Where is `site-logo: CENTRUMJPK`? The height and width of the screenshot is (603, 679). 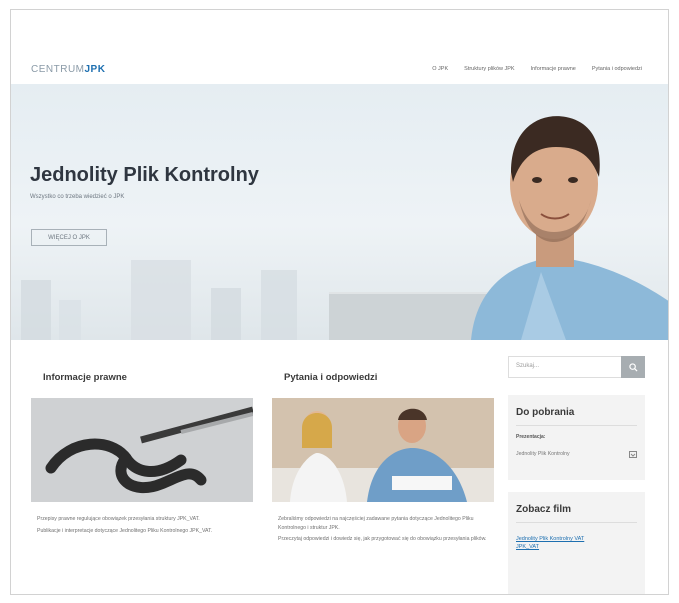 site-logo: CENTRUMJPK is located at coordinates (68, 69).